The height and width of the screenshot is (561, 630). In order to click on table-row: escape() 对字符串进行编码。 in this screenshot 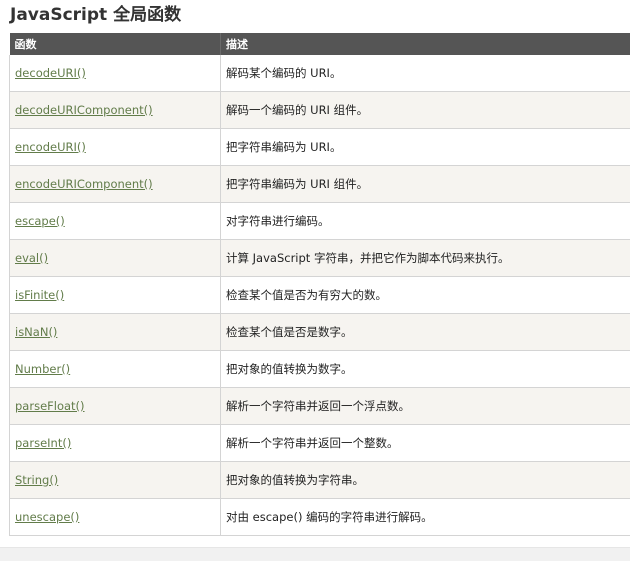, I will do `click(319, 221)`.